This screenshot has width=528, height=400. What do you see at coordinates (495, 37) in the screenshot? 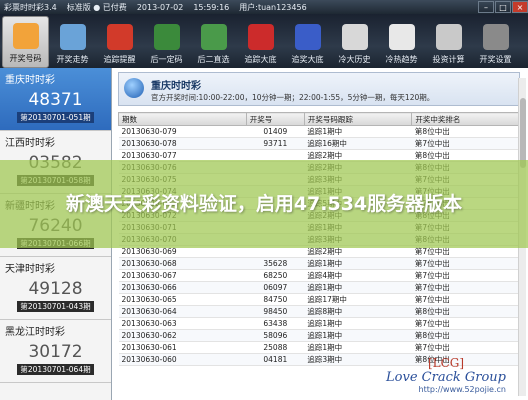
I see `settings-icon` at bounding box center [495, 37].